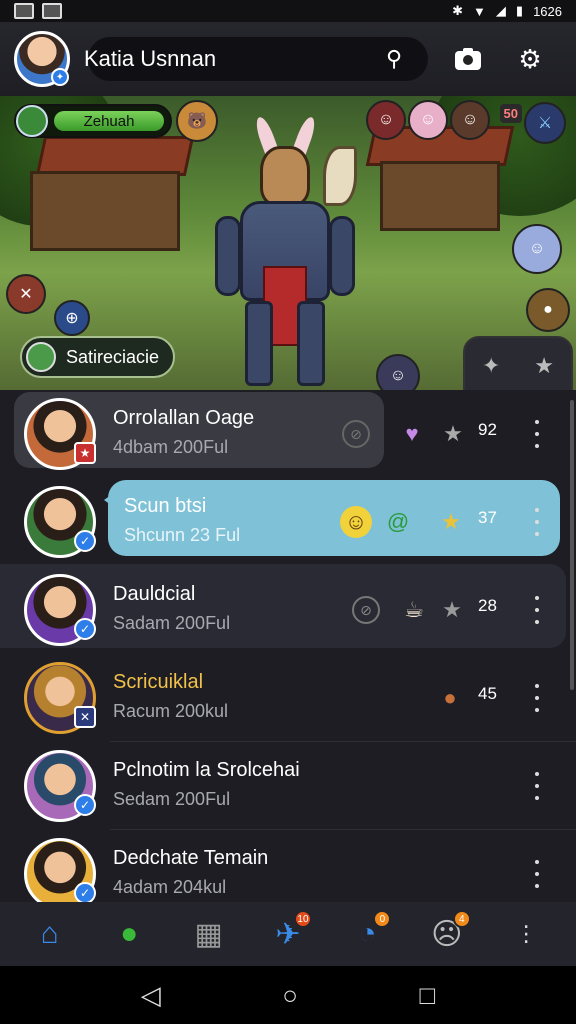  I want to click on xp-label: Zehuah, so click(109, 121).